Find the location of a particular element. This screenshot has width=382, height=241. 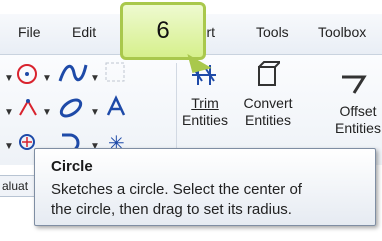

offset-entities-button: Offset Entities is located at coordinates (356, 120).